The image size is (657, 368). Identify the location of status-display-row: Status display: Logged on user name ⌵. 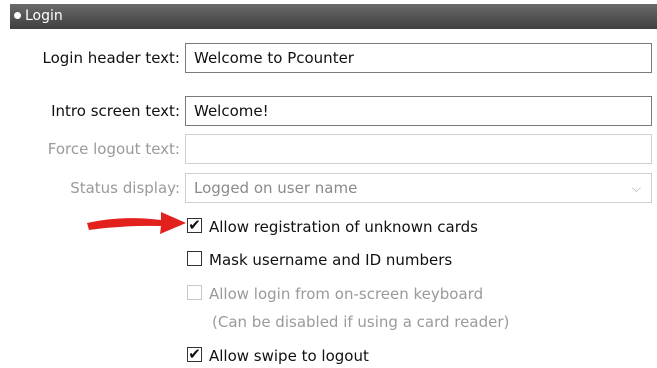
(328, 188).